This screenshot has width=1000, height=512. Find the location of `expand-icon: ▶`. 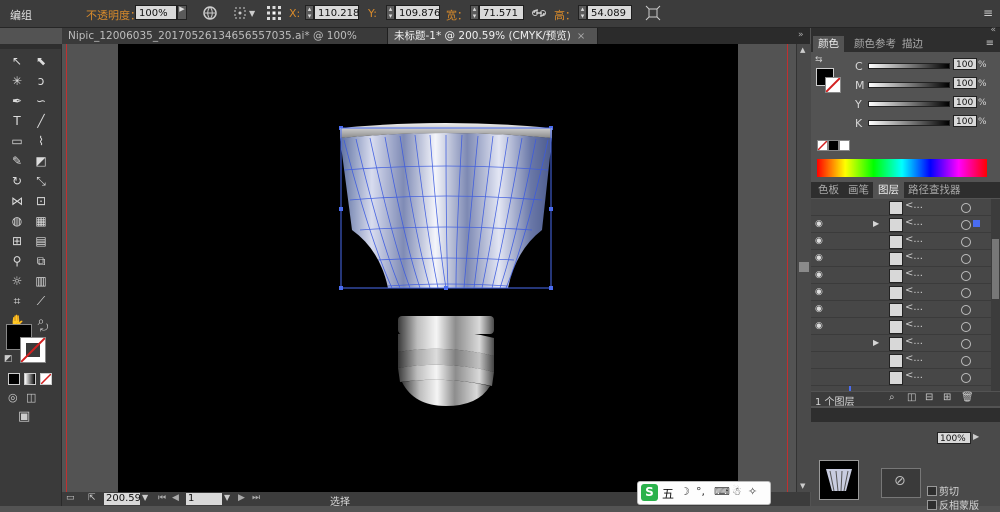

expand-icon: ▶ is located at coordinates (876, 223).